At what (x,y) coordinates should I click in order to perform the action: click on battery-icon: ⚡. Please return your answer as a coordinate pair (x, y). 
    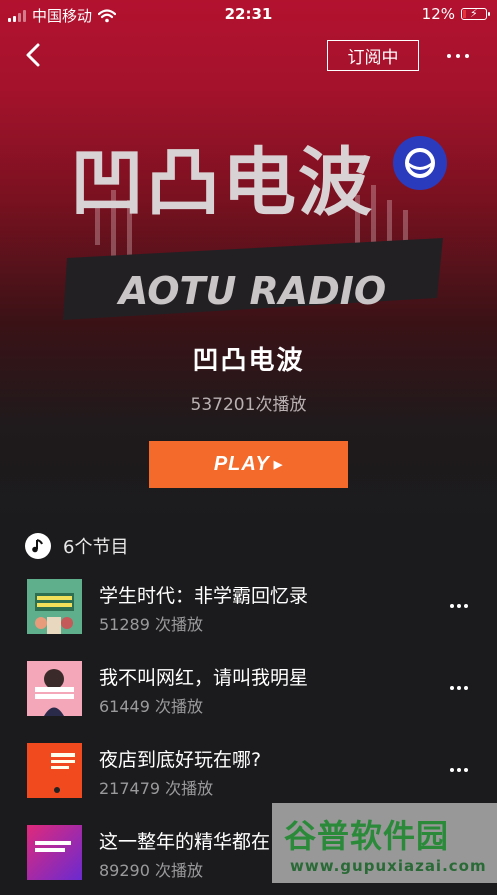
    Looking at the image, I should click on (475, 13).